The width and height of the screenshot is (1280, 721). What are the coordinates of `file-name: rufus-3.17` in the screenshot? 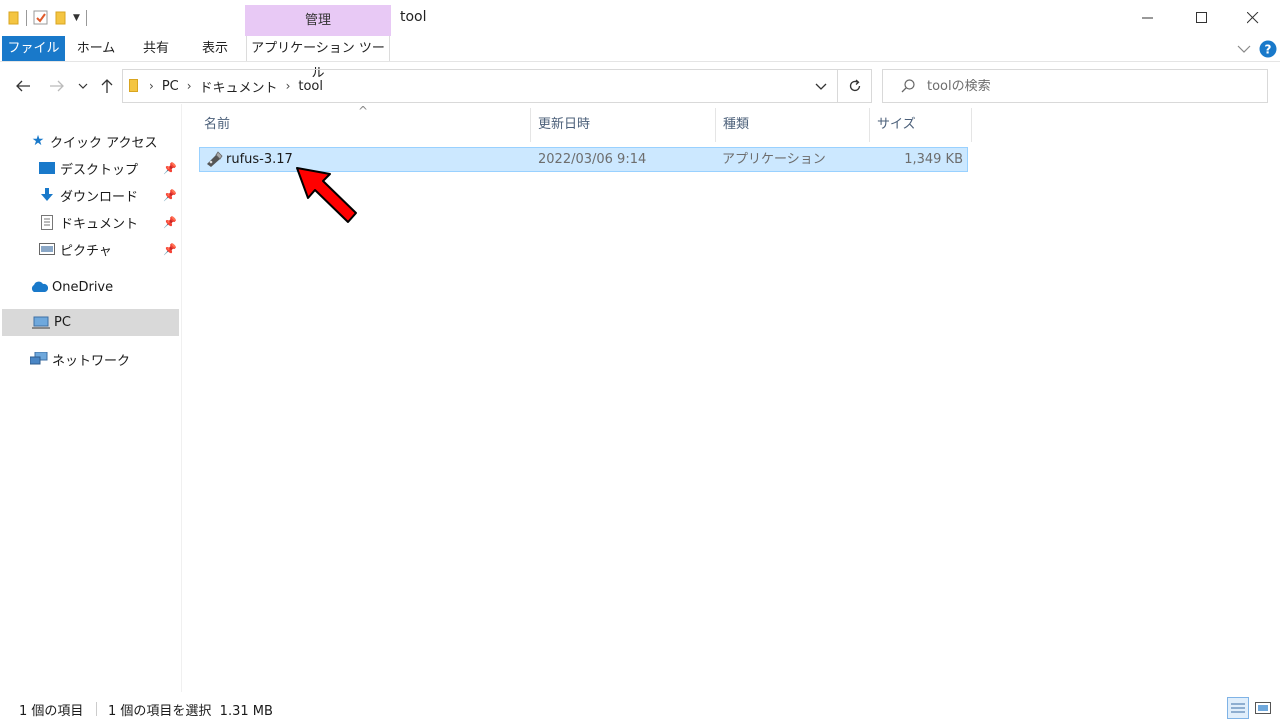 It's located at (259, 159).